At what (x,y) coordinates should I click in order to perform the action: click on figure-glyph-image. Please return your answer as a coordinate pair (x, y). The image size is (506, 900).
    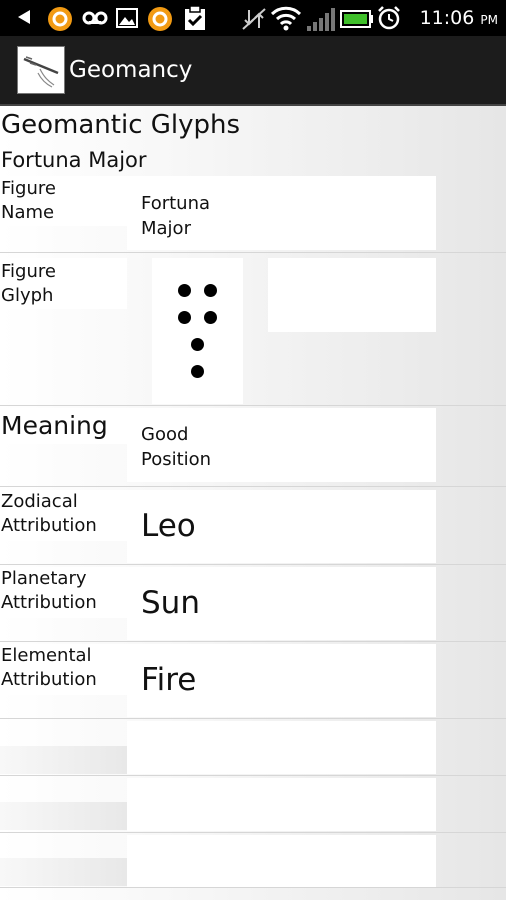
    Looking at the image, I should click on (197, 331).